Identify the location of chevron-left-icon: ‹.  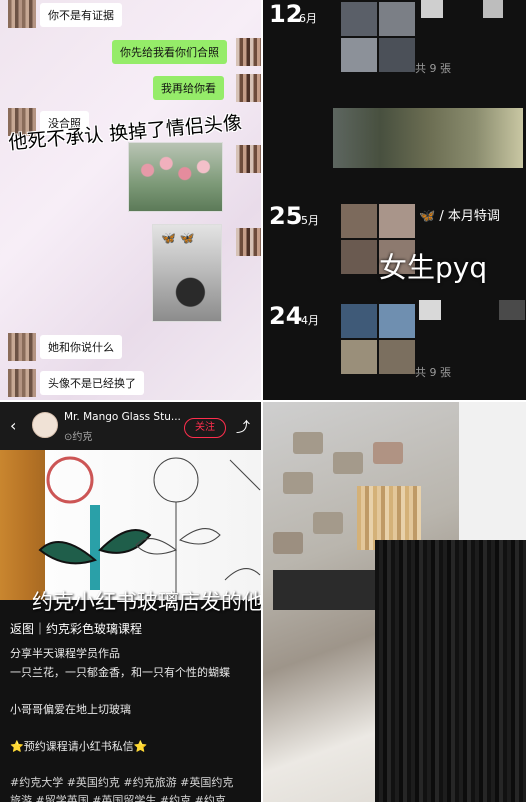
(13, 425).